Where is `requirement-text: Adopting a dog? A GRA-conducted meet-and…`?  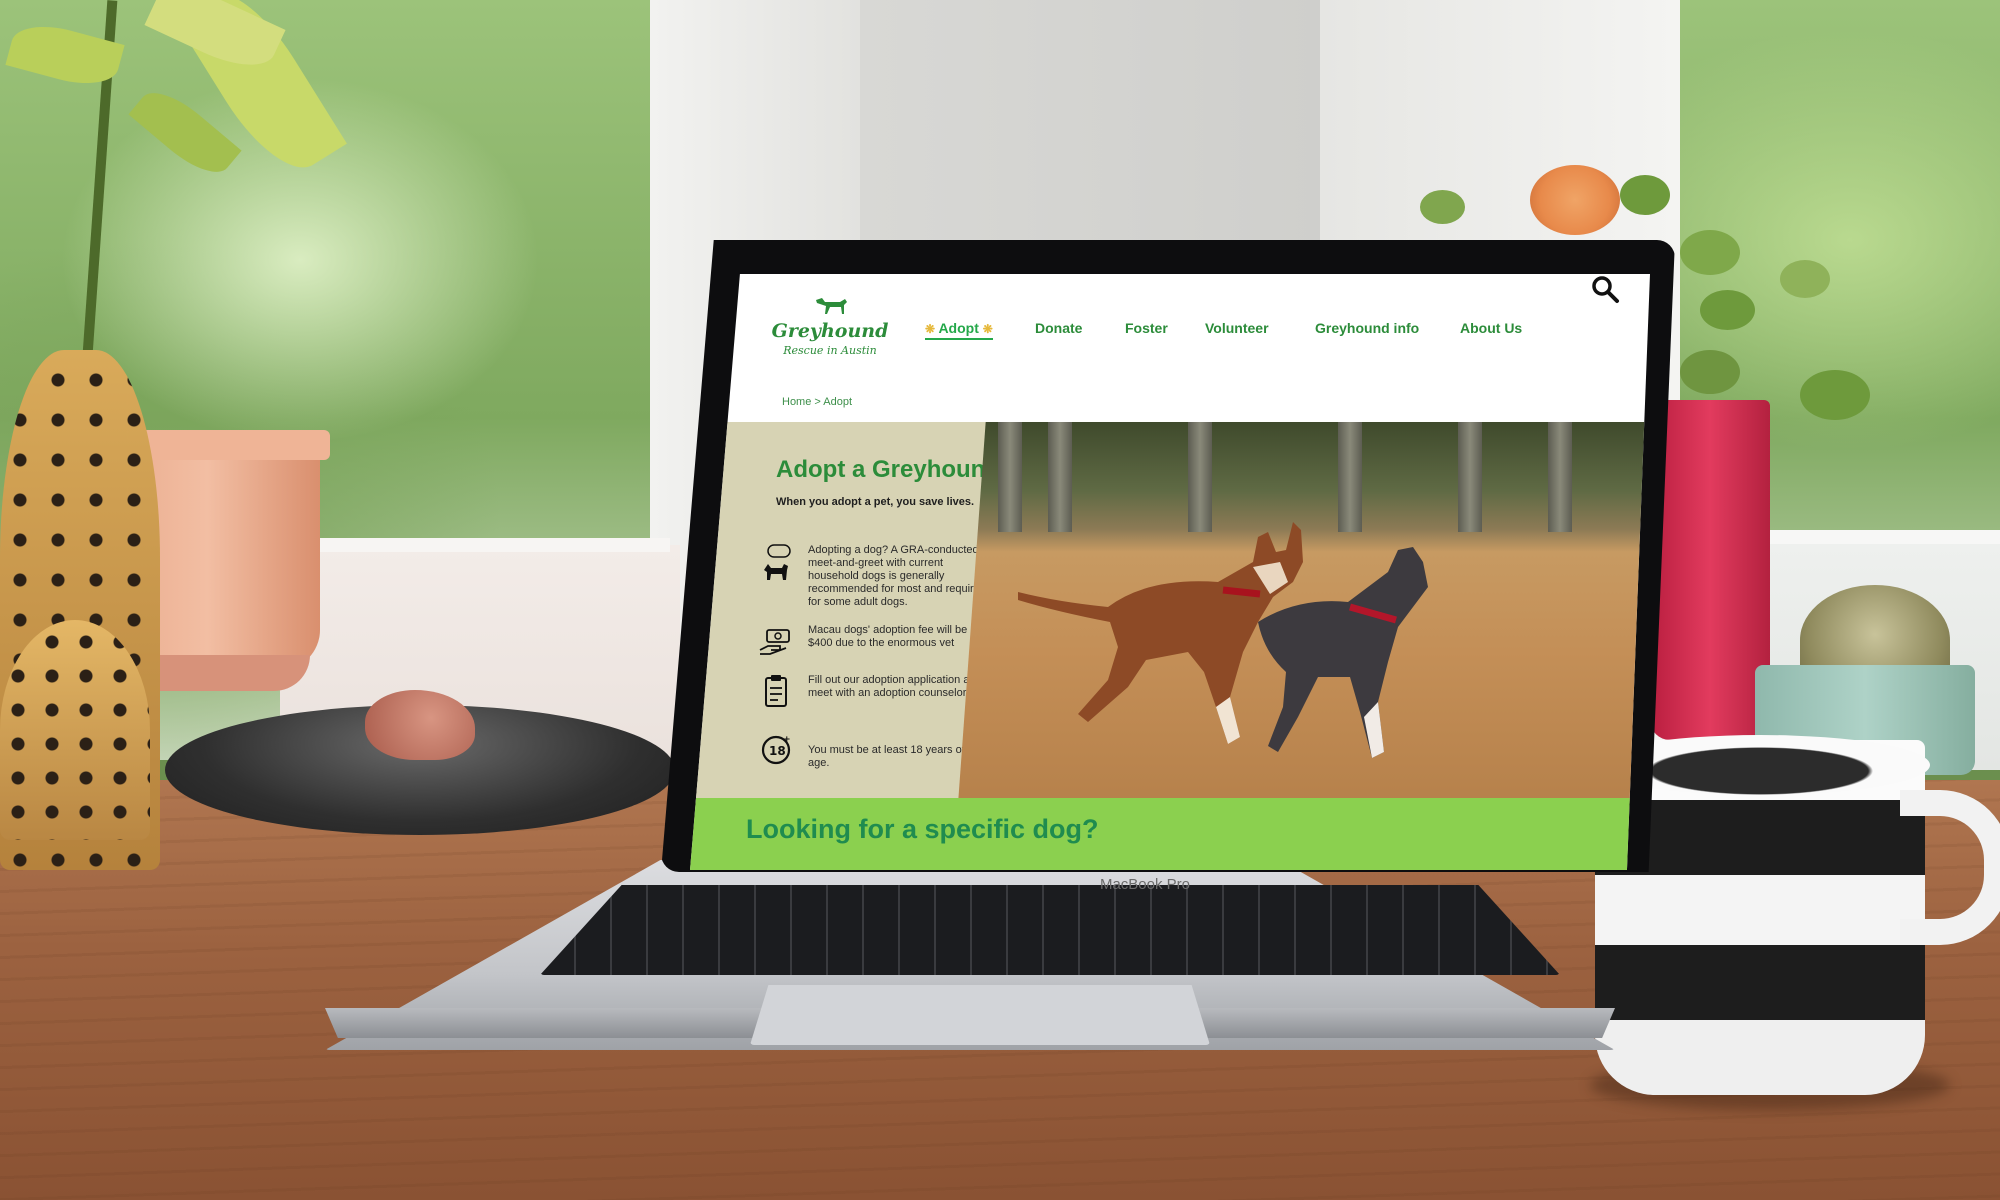
requirement-text: Adopting a dog? A GRA-conducted meet-and… is located at coordinates (897, 576).